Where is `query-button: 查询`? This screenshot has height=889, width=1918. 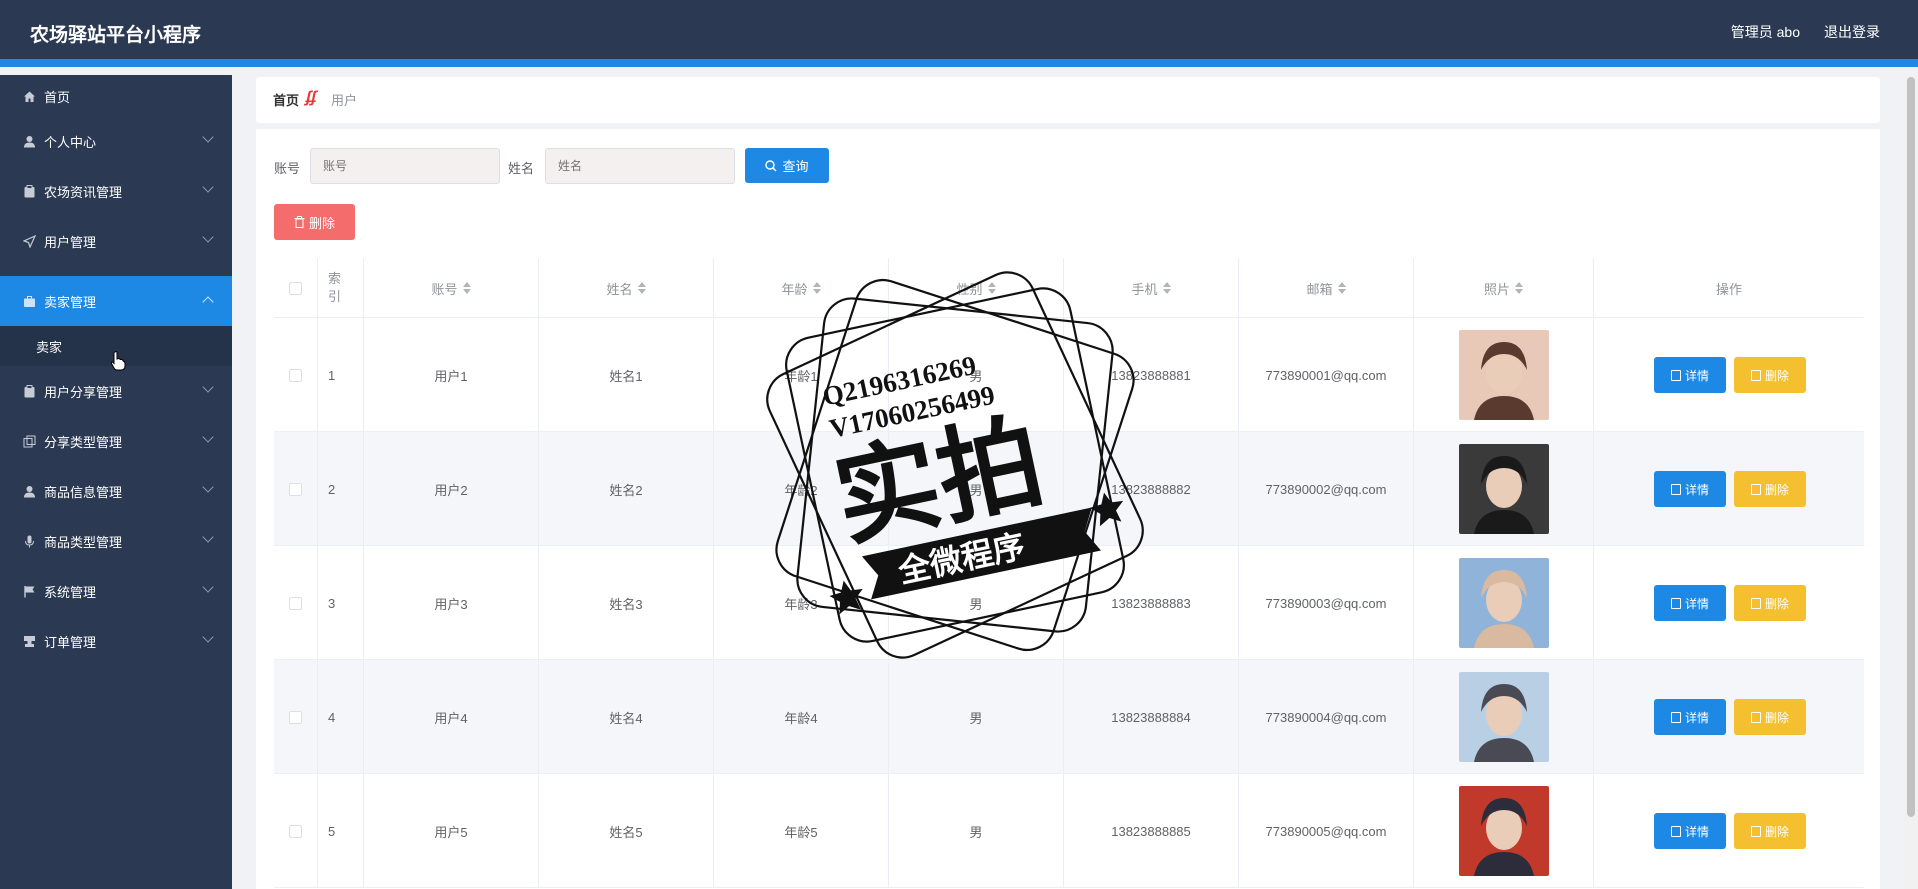
query-button: 查询 is located at coordinates (787, 165).